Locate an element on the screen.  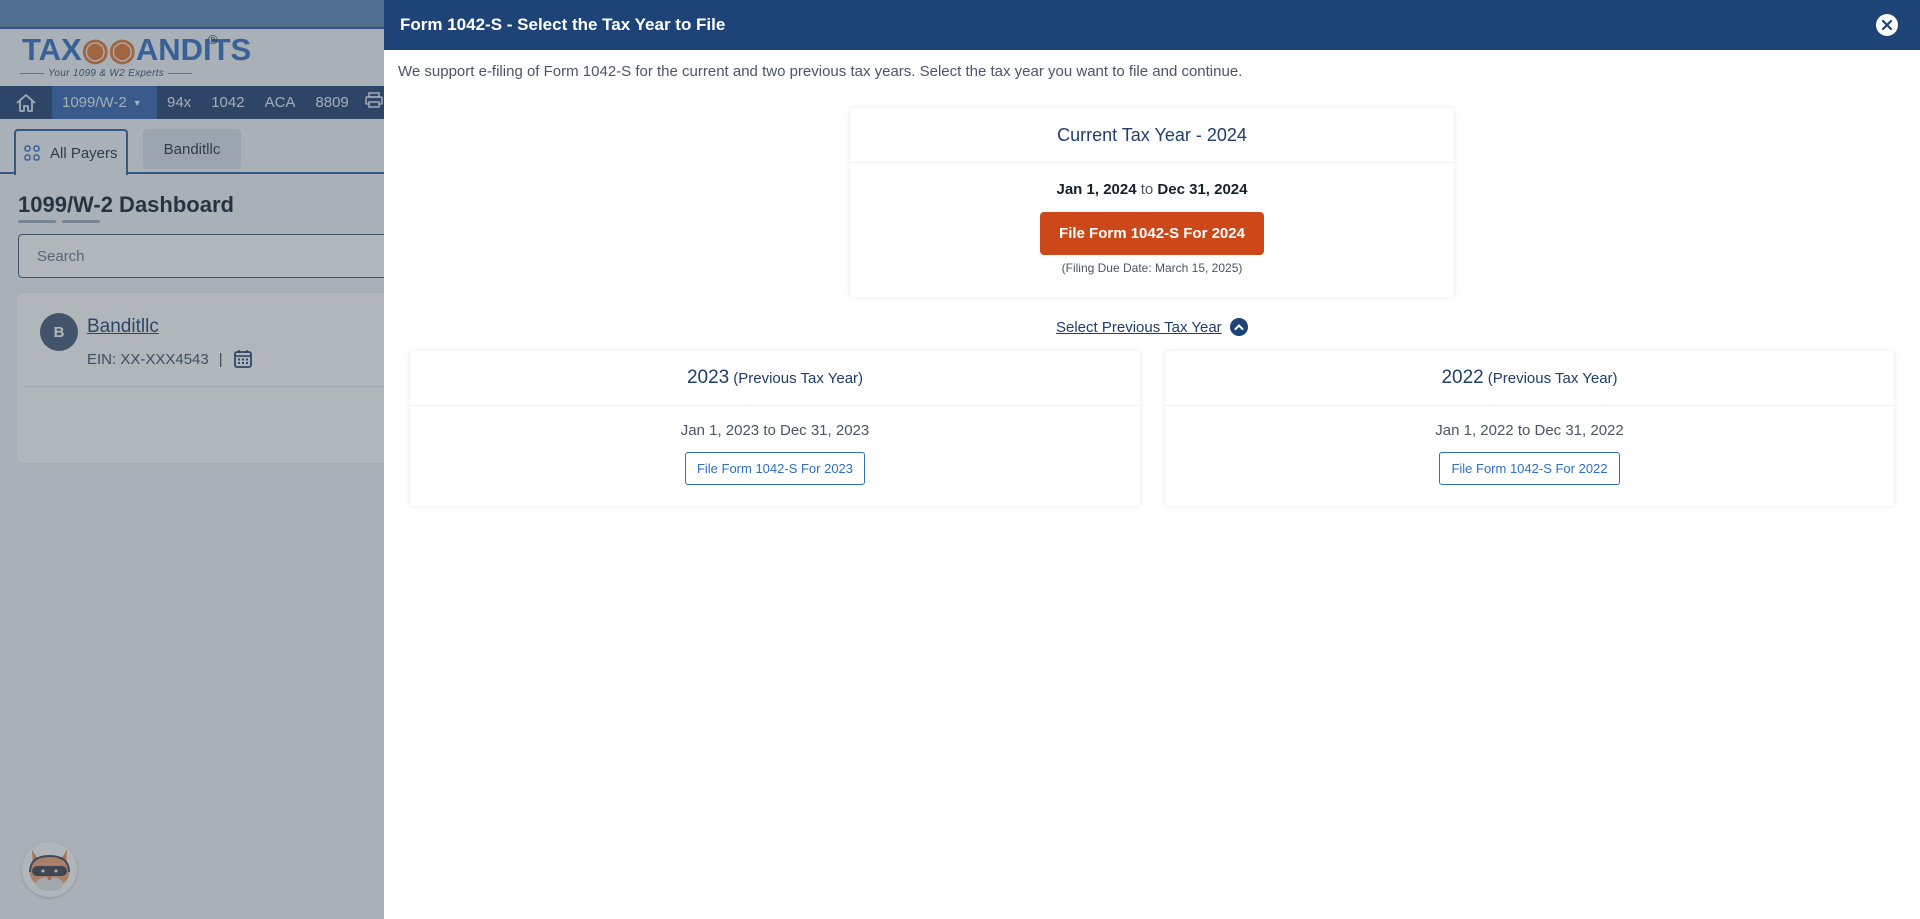
card-heading: 2022 (Previous Tax Year) is located at coordinates (1529, 378).